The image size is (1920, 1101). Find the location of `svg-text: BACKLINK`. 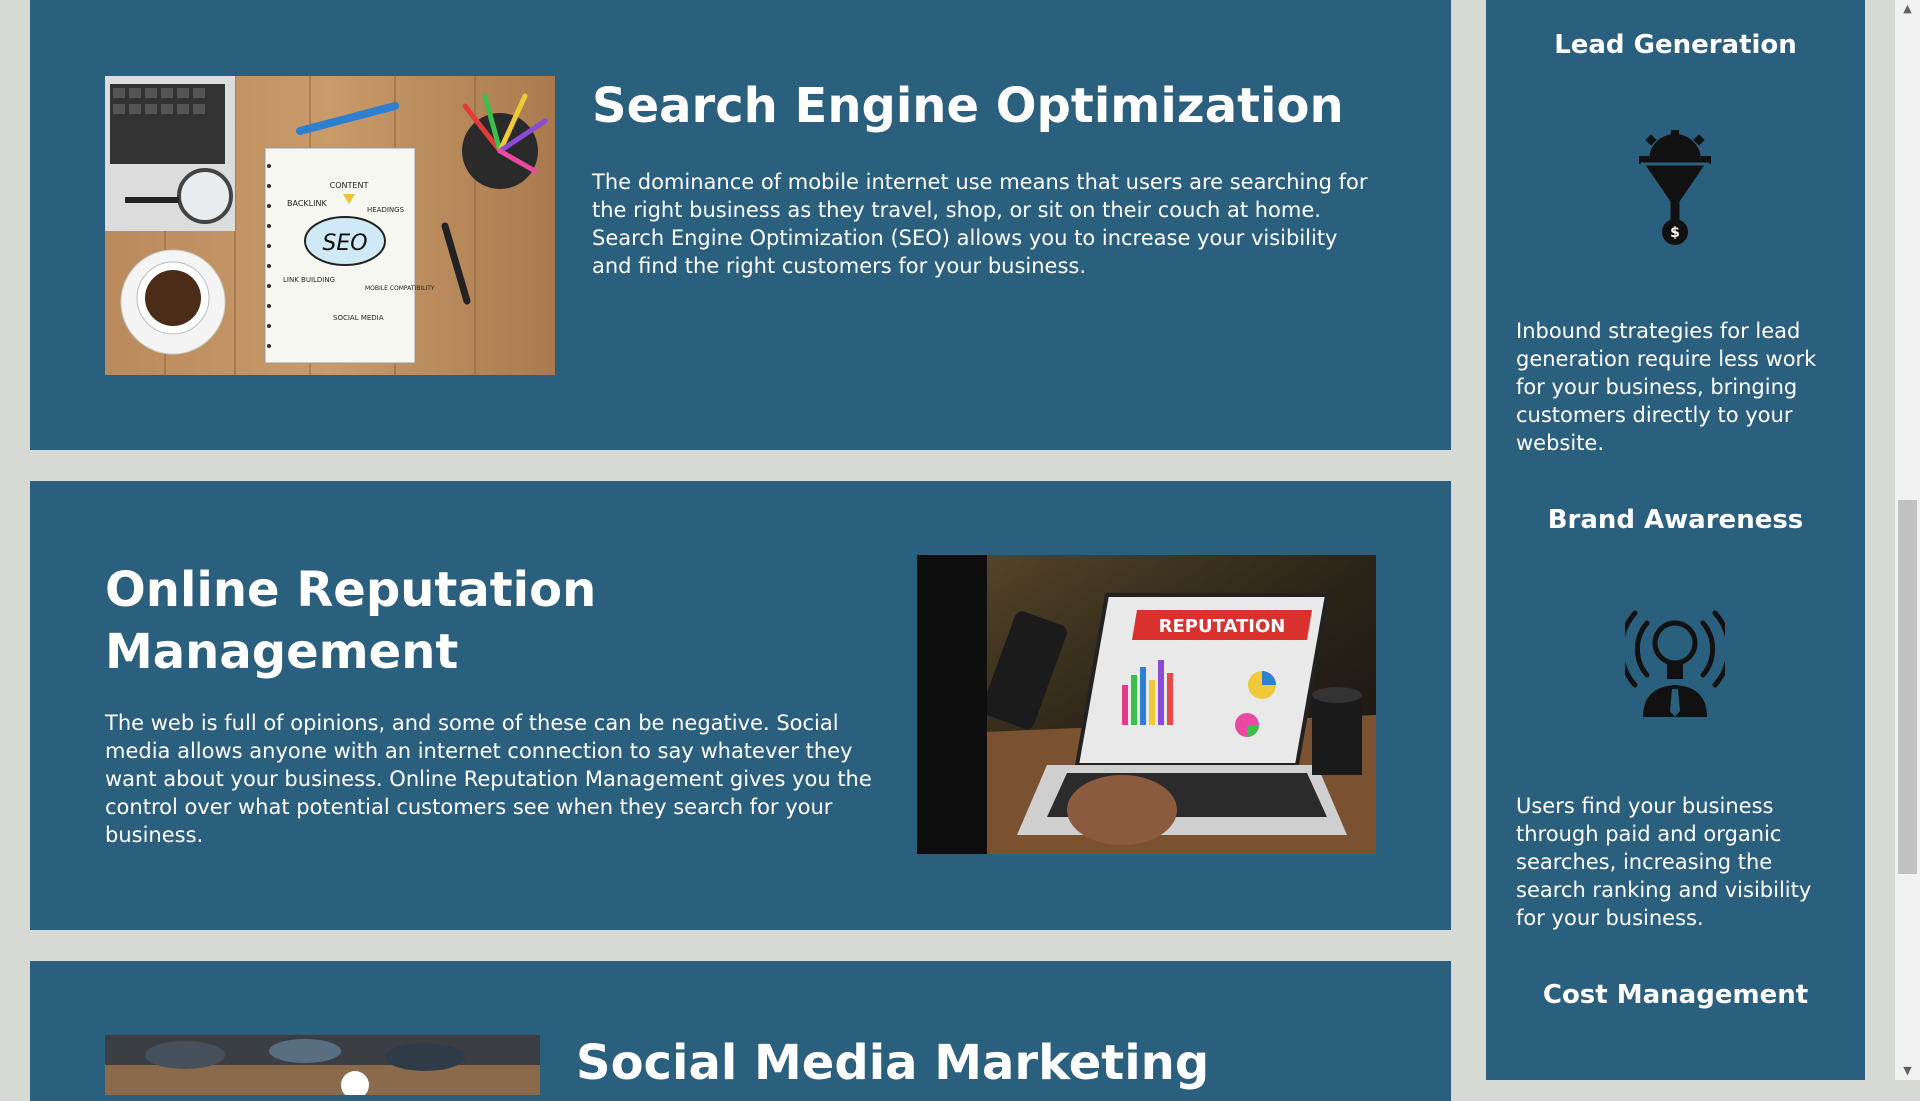

svg-text: BACKLINK is located at coordinates (307, 203).